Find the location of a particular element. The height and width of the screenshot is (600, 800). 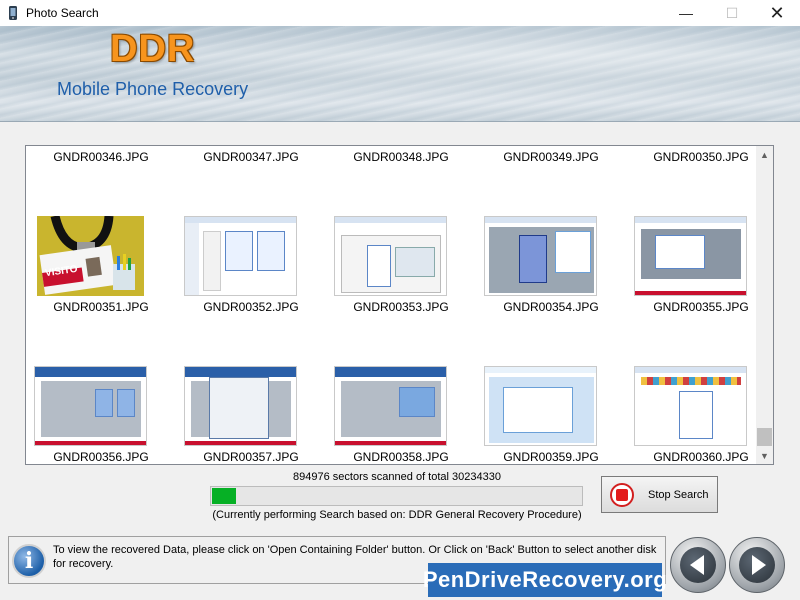

file-name-label: GNDR00358.JPG is located at coordinates (401, 457).